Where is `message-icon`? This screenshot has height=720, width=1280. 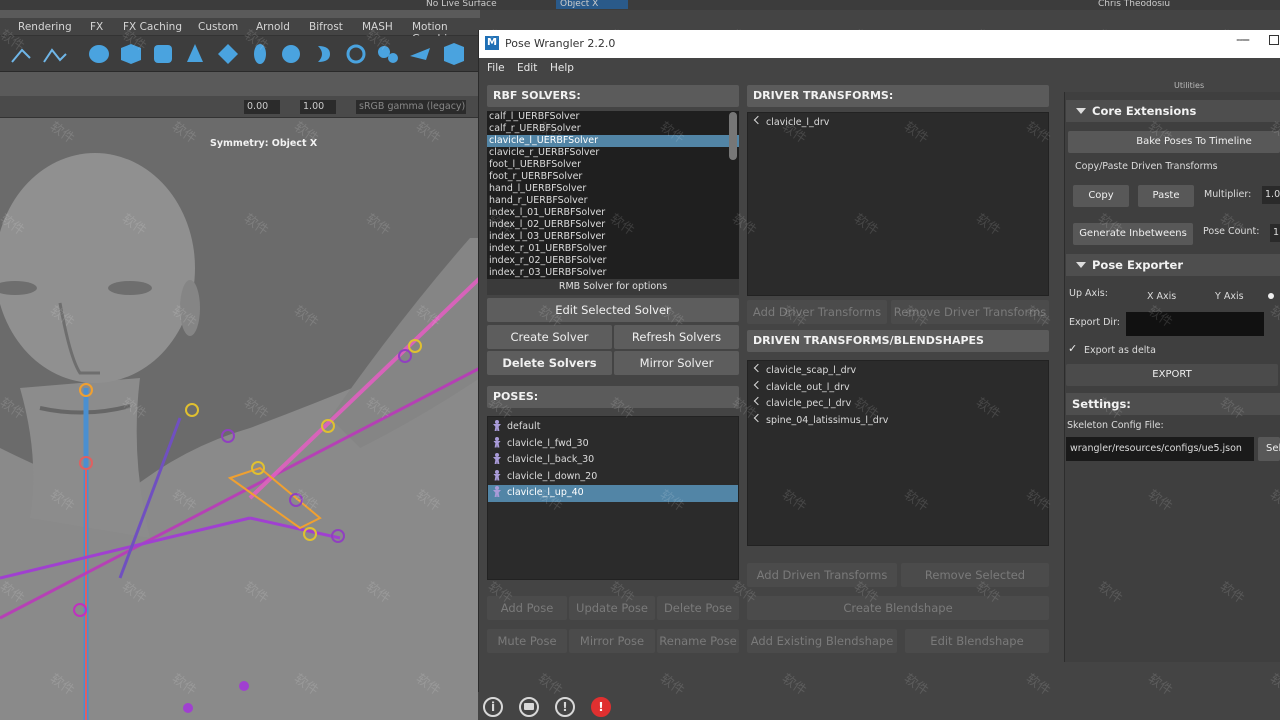 message-icon is located at coordinates (529, 707).